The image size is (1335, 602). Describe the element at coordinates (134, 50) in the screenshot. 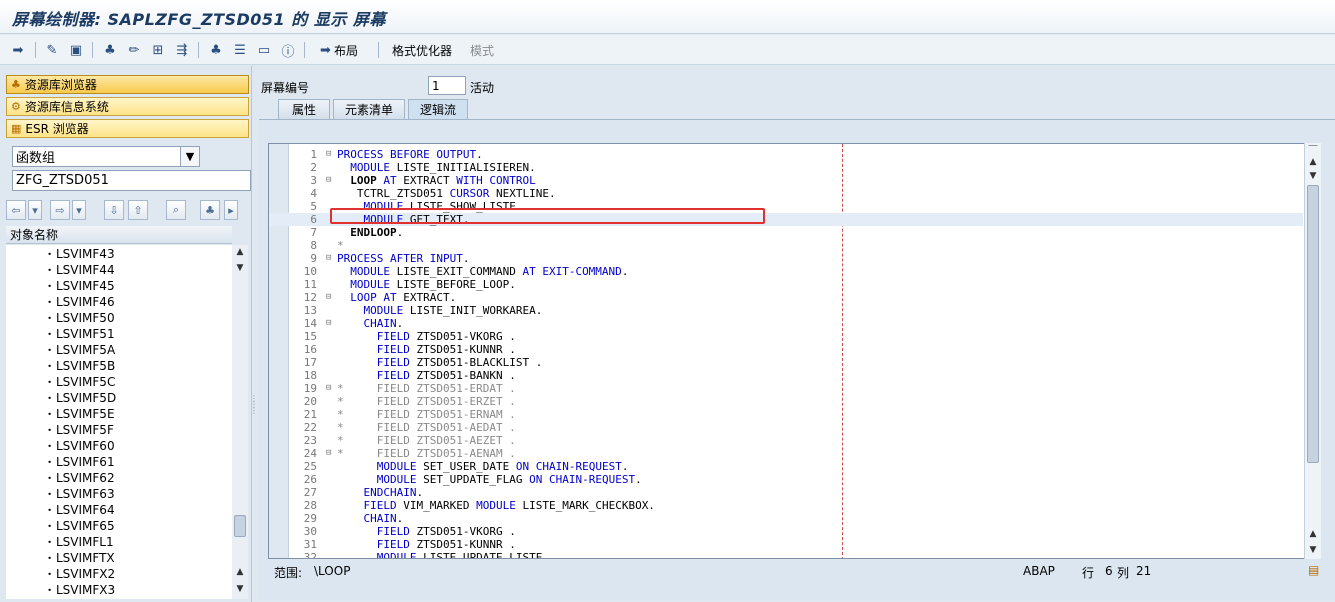

I see `edit-pencil-icon: ✏` at that location.